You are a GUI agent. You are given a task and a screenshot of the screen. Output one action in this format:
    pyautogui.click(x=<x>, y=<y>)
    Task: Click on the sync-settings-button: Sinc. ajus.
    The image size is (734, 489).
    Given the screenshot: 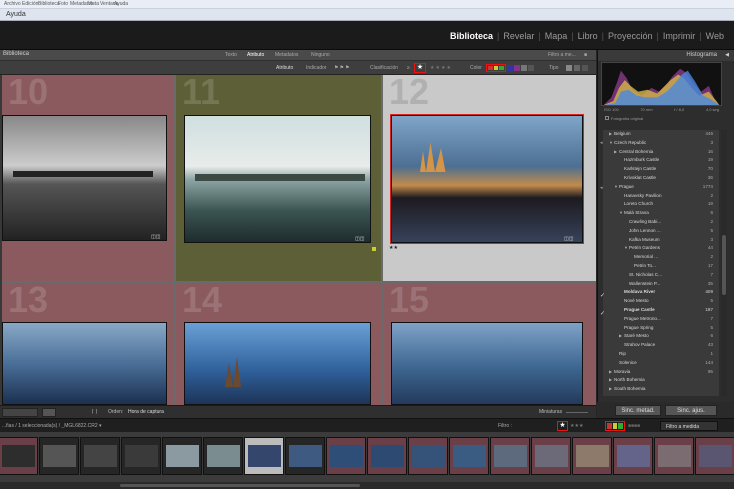 What is the action you would take?
    pyautogui.click(x=691, y=410)
    